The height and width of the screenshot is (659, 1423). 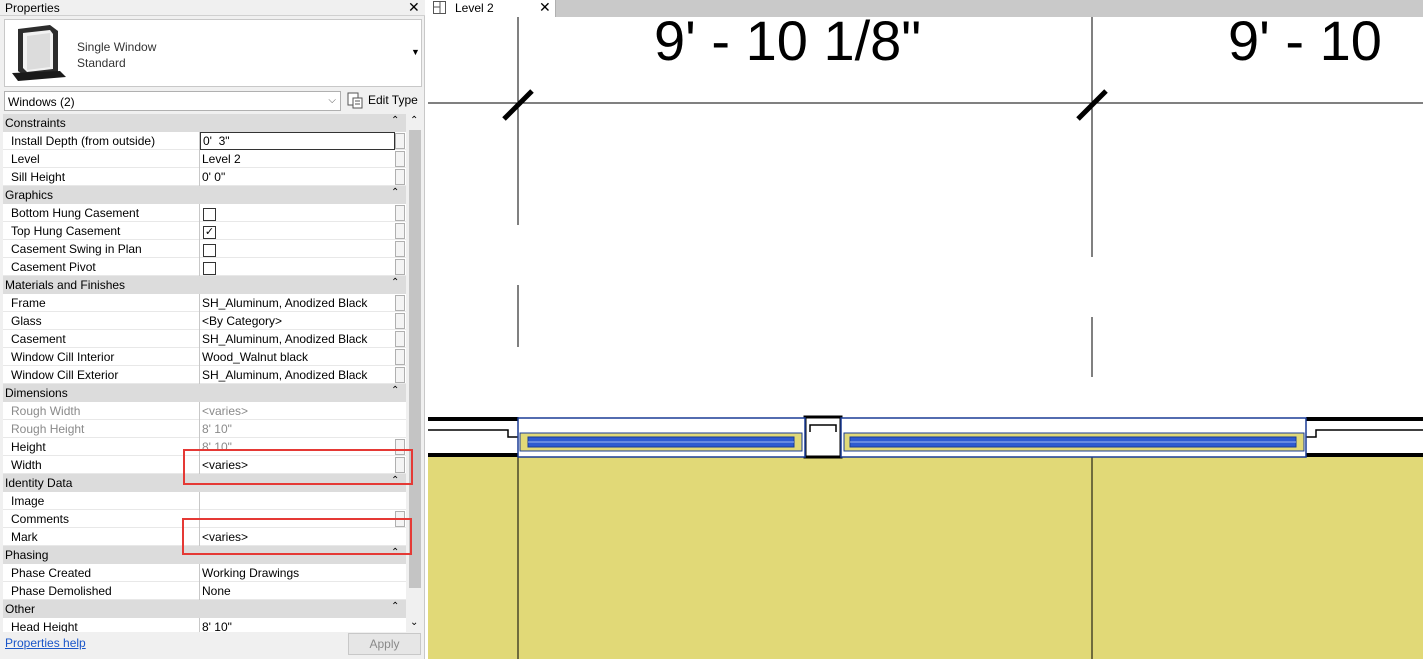 What do you see at coordinates (439, 7) in the screenshot?
I see `floor-plan-icon` at bounding box center [439, 7].